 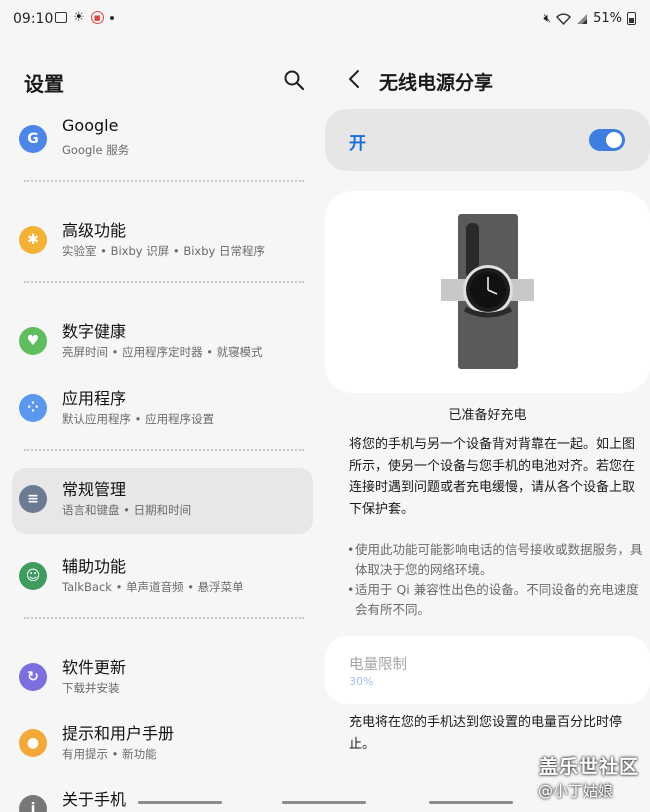 What do you see at coordinates (162, 141) in the screenshot?
I see `settings-item-google: G Google Google 服务` at bounding box center [162, 141].